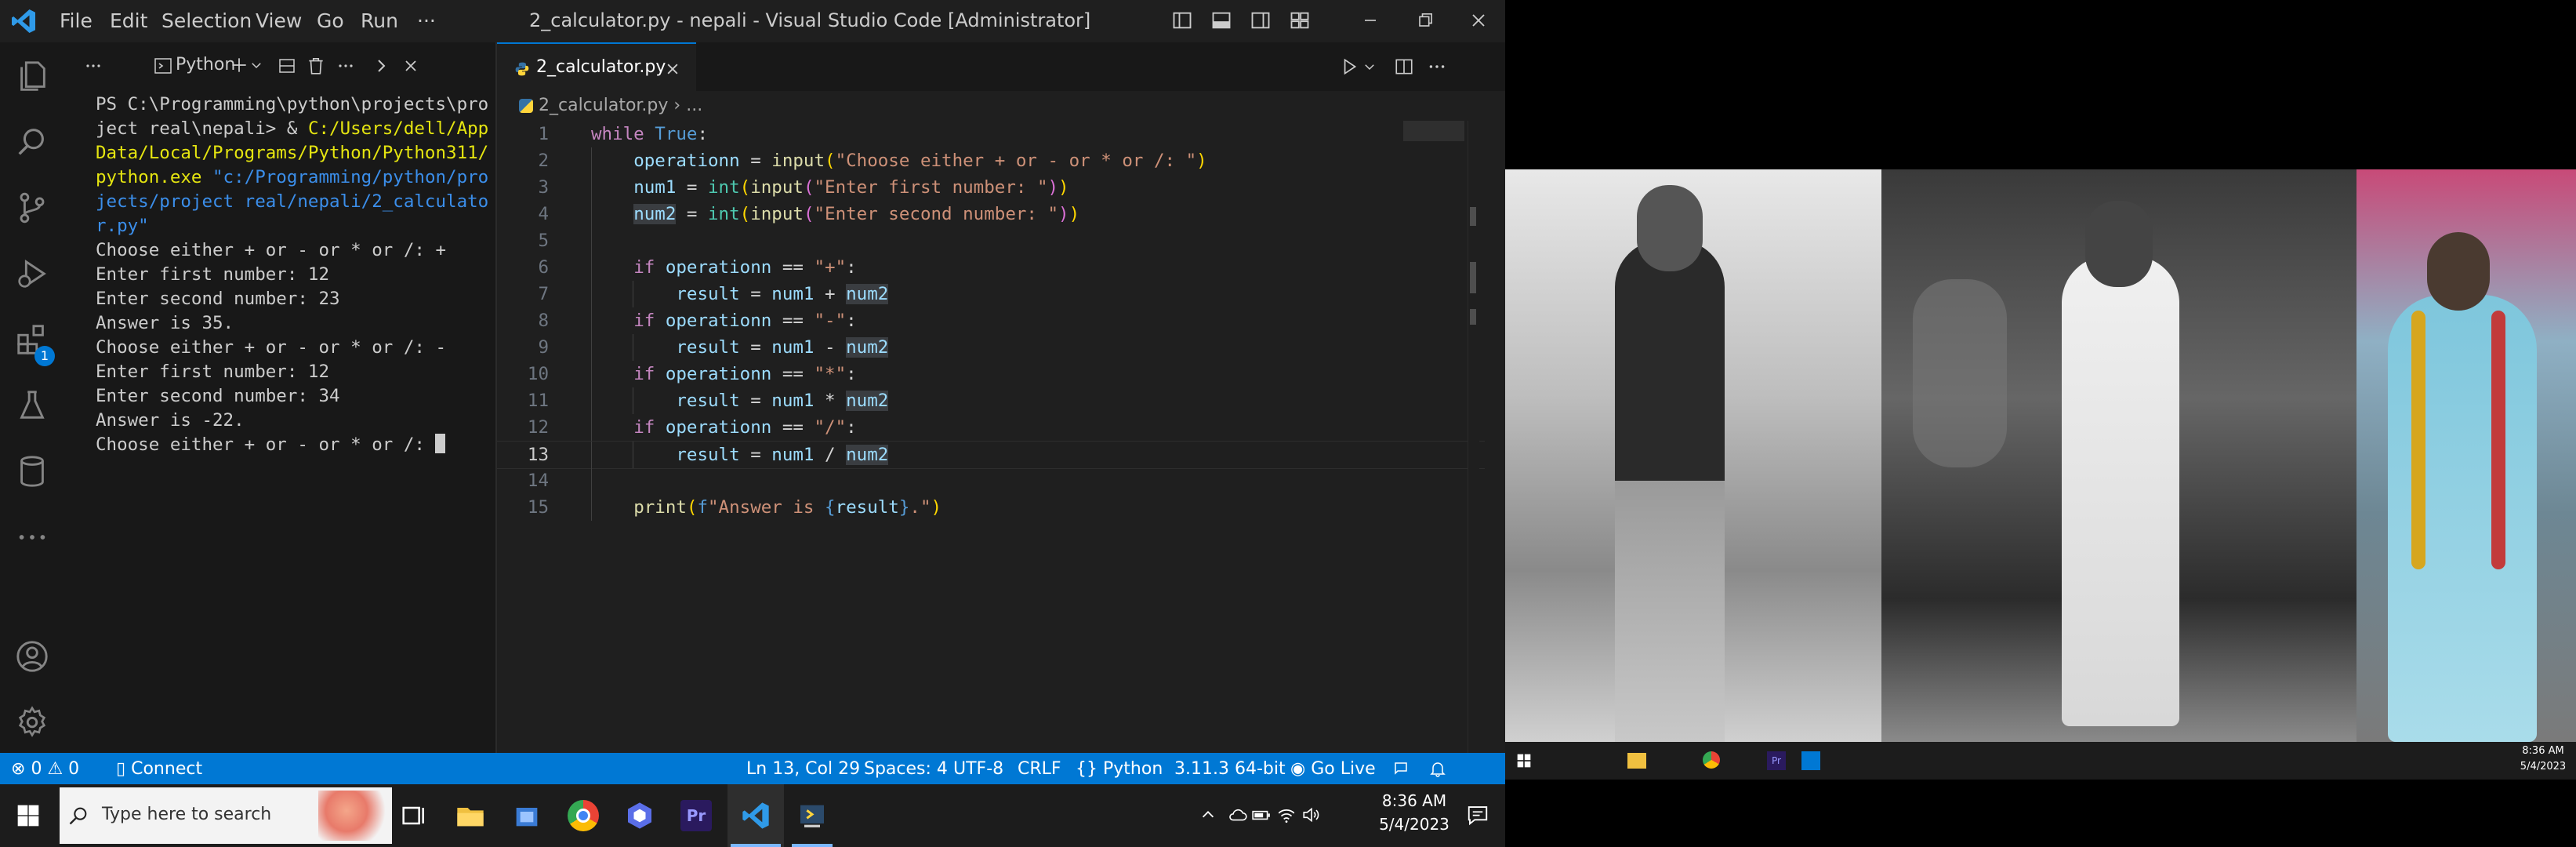 The width and height of the screenshot is (2576, 847). I want to click on menu-selection: Selection, so click(207, 20).